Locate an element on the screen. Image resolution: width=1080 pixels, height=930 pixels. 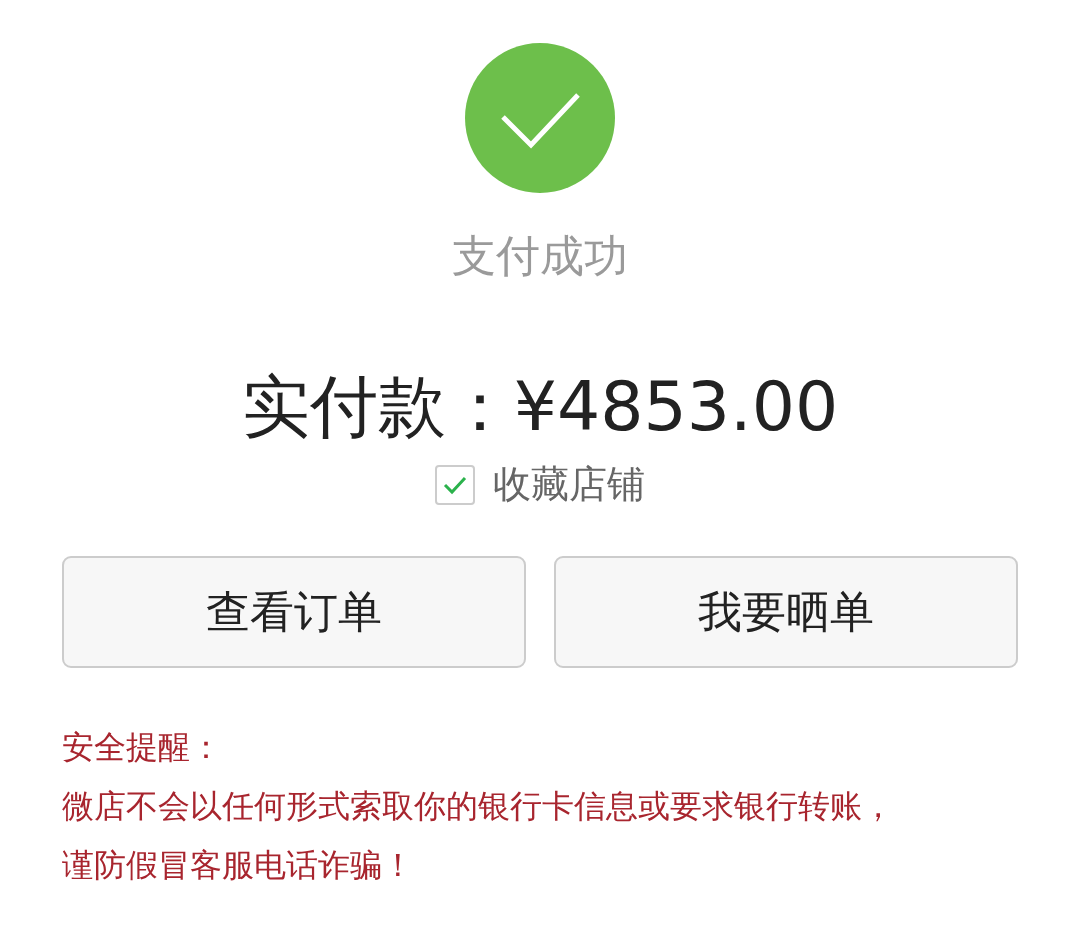
action-button: 我要晒单 is located at coordinates (786, 612).